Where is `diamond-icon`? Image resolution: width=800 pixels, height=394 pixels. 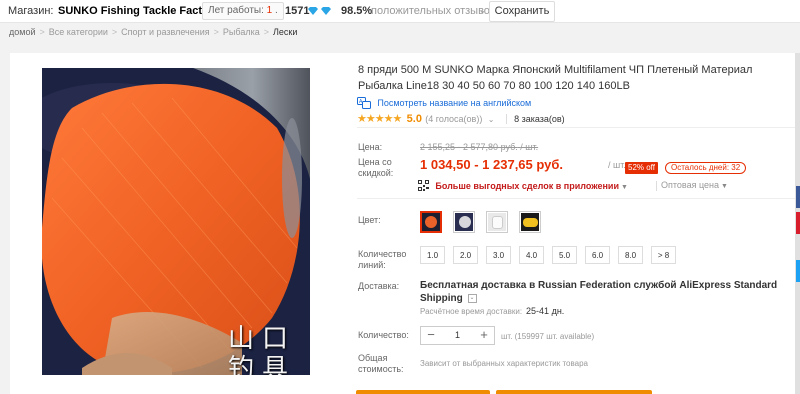 diamond-icon is located at coordinates (320, 11).